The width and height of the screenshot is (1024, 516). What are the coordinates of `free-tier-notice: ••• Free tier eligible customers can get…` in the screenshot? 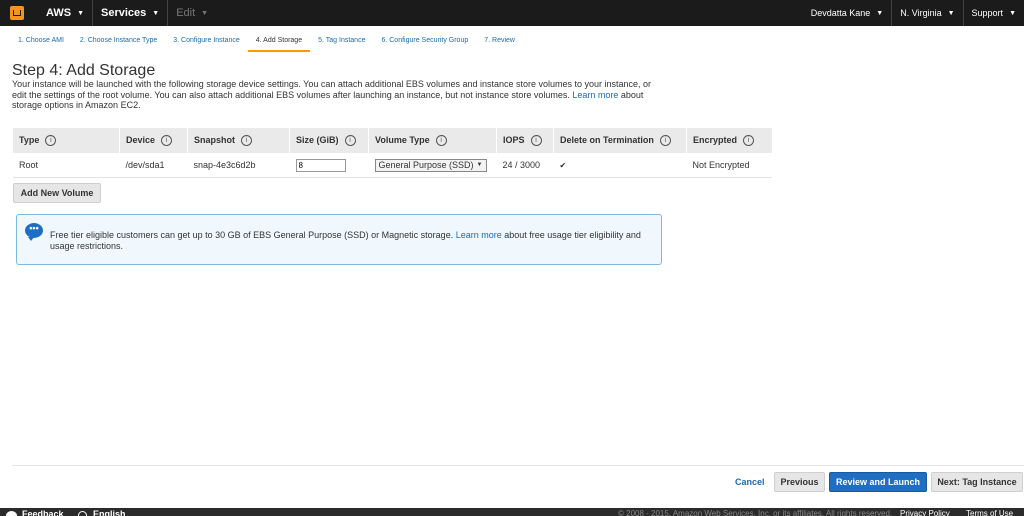 It's located at (339, 239).